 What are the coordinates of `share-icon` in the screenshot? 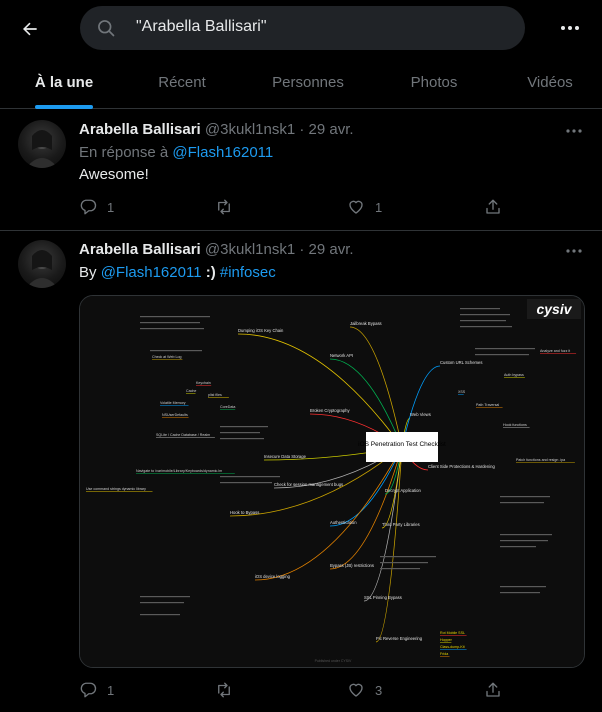 It's located at (493, 206).